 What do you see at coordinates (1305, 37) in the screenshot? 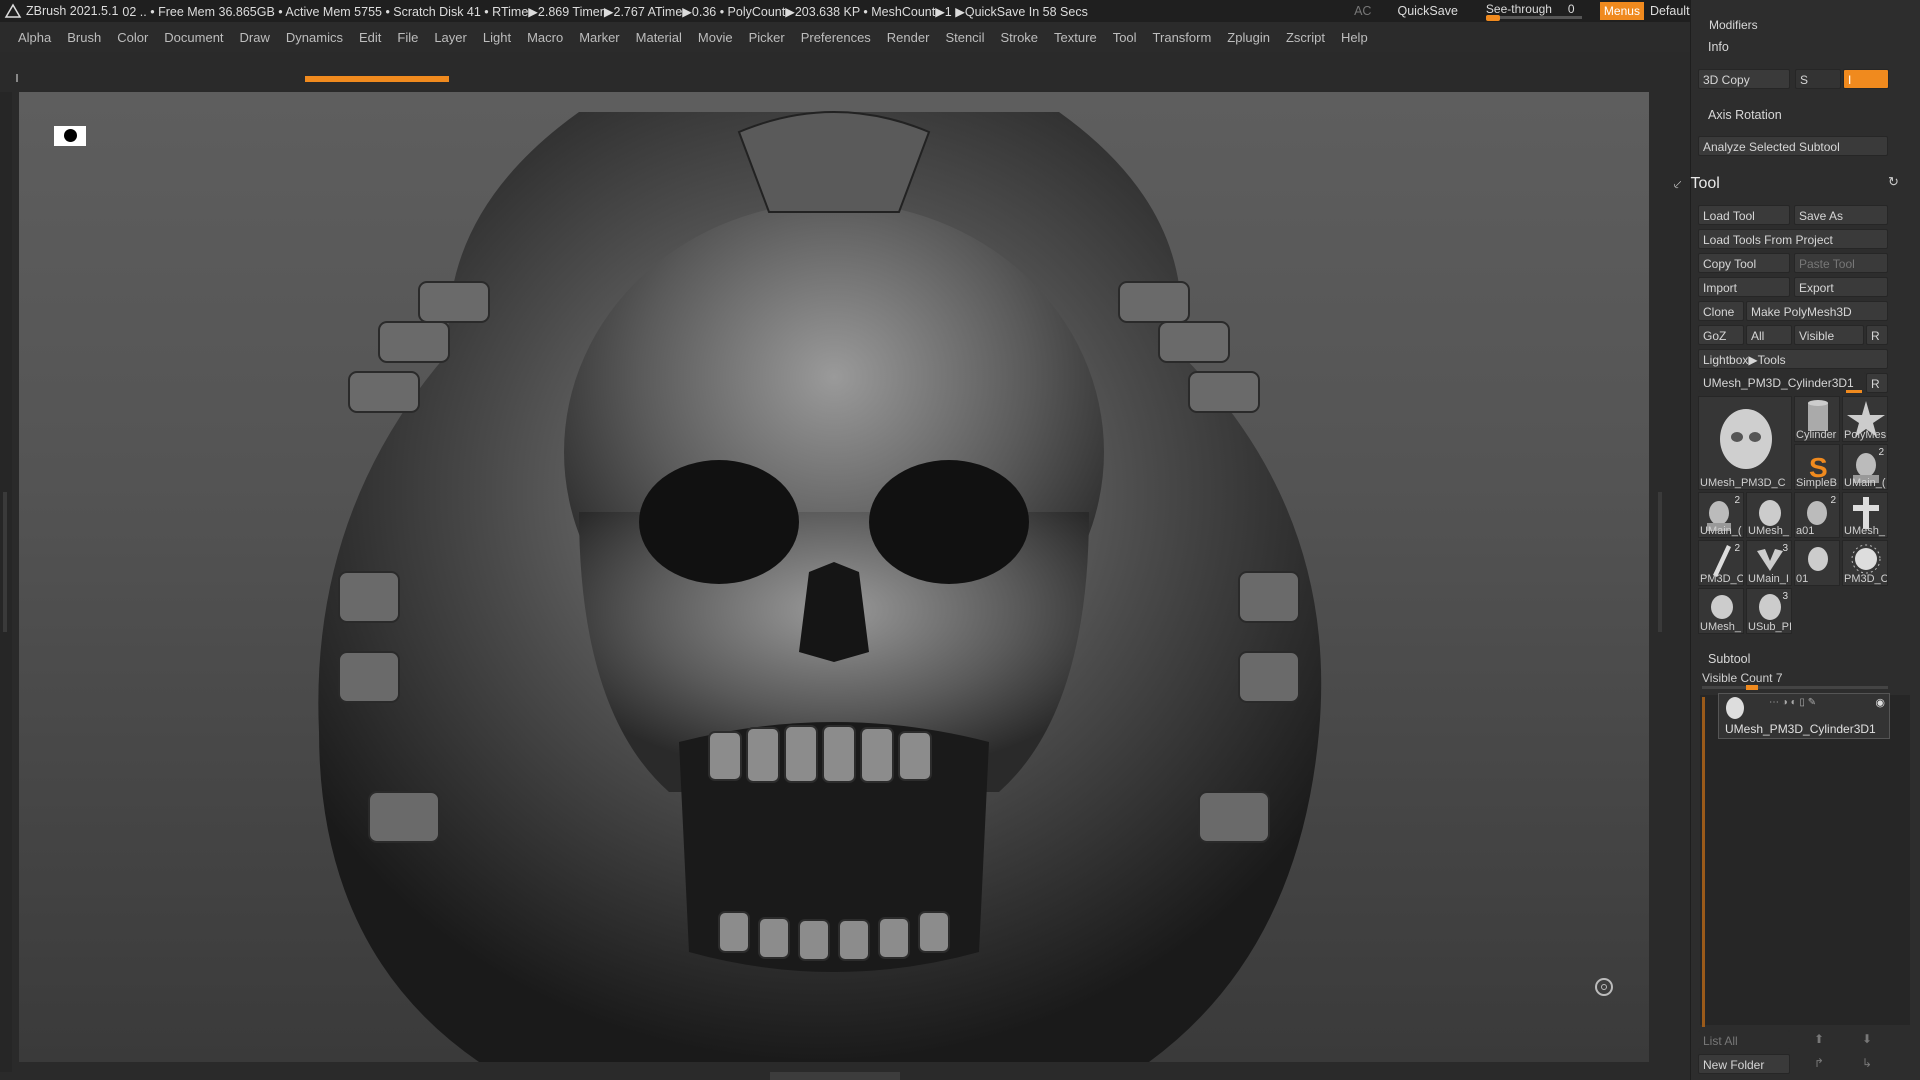
I see `menu-zscript: Zscript` at bounding box center [1305, 37].